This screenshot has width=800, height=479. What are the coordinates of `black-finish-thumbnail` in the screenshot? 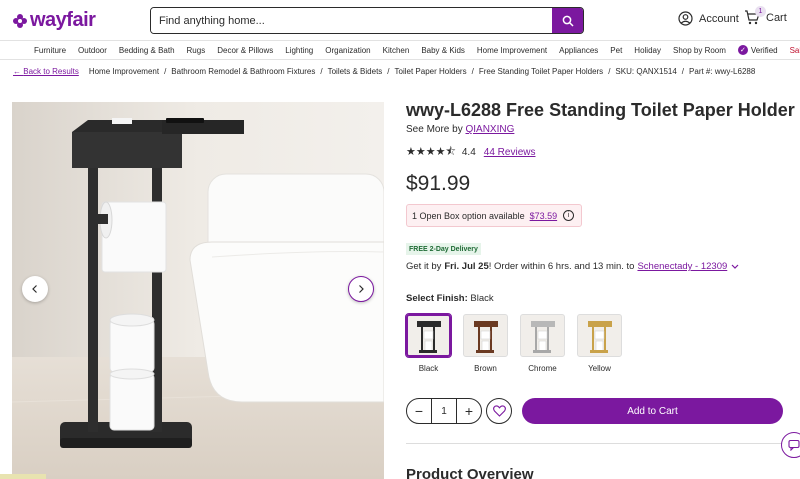 It's located at (428, 336).